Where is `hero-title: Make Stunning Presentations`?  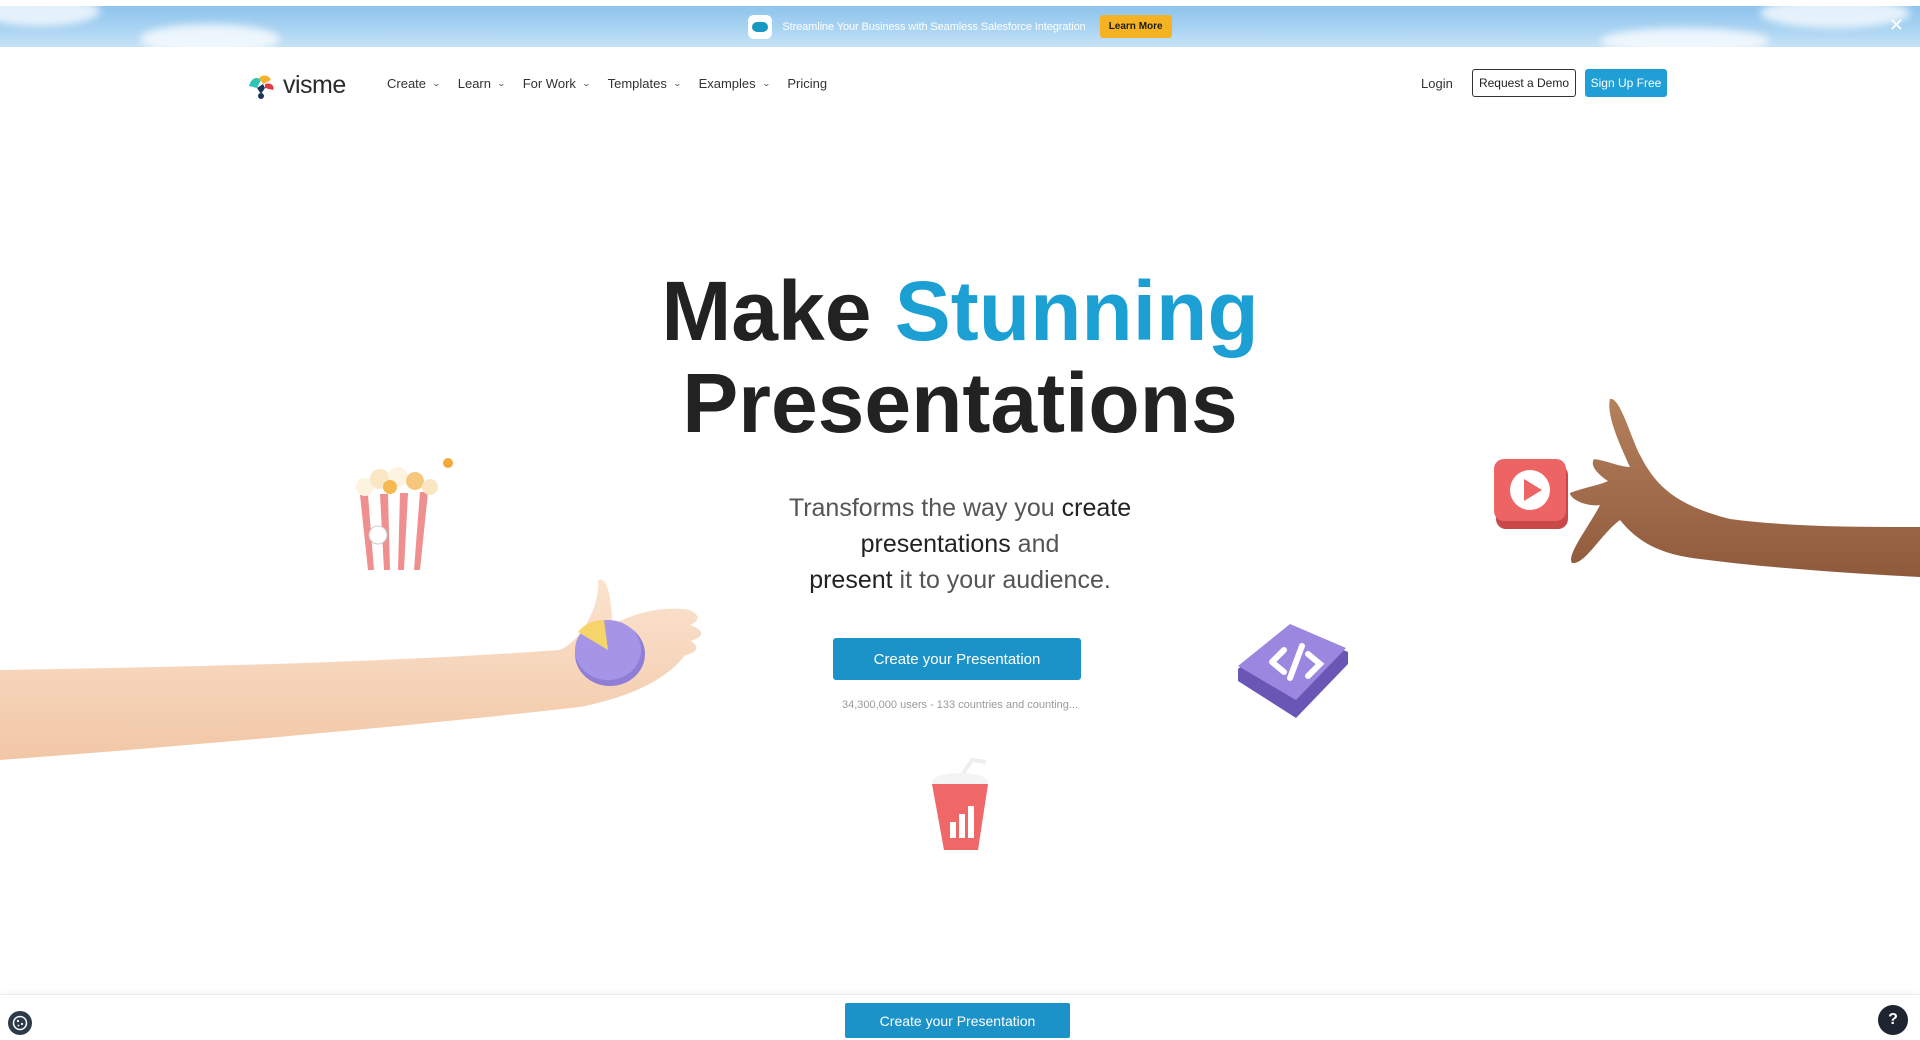 hero-title: Make Stunning Presentations is located at coordinates (960, 357).